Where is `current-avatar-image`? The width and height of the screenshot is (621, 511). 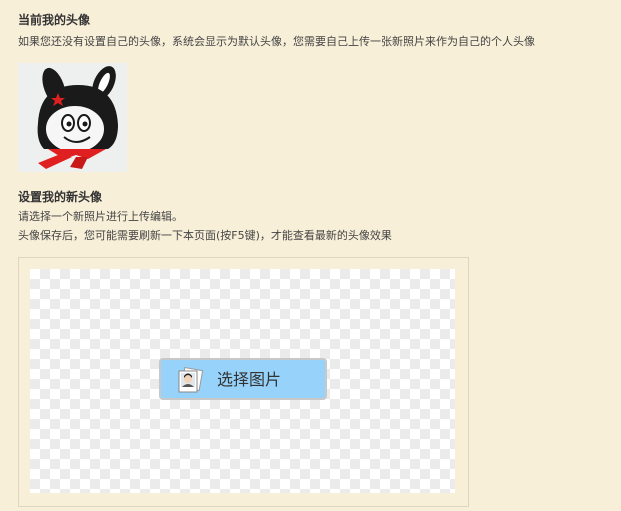
current-avatar-image is located at coordinates (72, 117).